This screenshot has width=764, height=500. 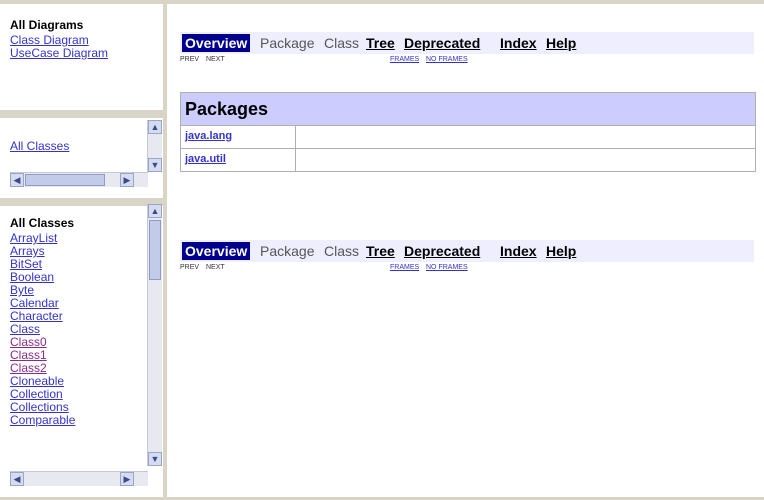 I want to click on packages-table: Packages java.lang java.util, so click(x=468, y=132).